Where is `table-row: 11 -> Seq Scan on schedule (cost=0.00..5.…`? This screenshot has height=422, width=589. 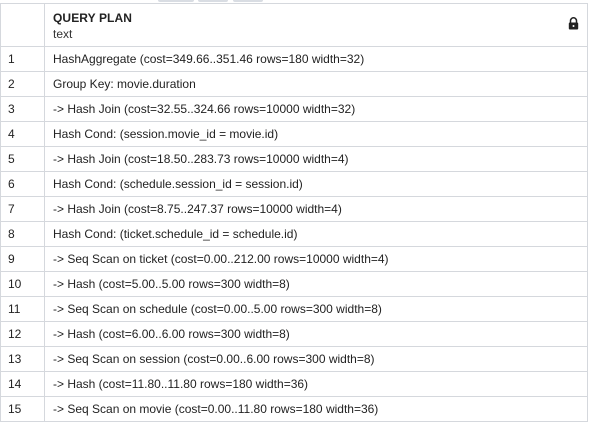 table-row: 11 -> Seq Scan on schedule (cost=0.00..5.… is located at coordinates (294, 309).